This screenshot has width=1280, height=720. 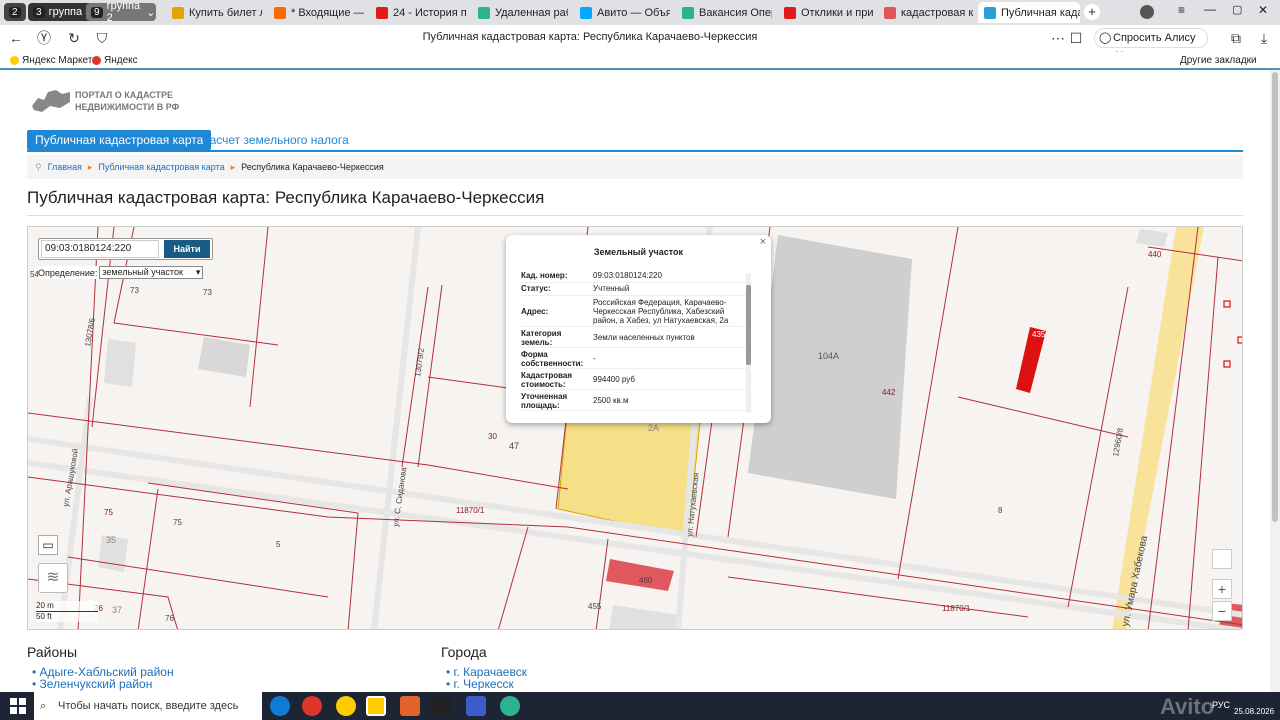 What do you see at coordinates (18, 706) in the screenshot?
I see `windows-start-icon` at bounding box center [18, 706].